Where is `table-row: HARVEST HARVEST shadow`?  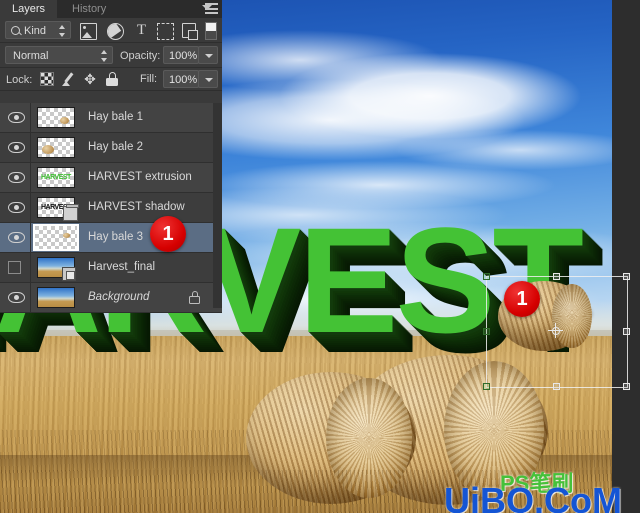
table-row: HARVEST HARVEST shadow is located at coordinates (111, 208).